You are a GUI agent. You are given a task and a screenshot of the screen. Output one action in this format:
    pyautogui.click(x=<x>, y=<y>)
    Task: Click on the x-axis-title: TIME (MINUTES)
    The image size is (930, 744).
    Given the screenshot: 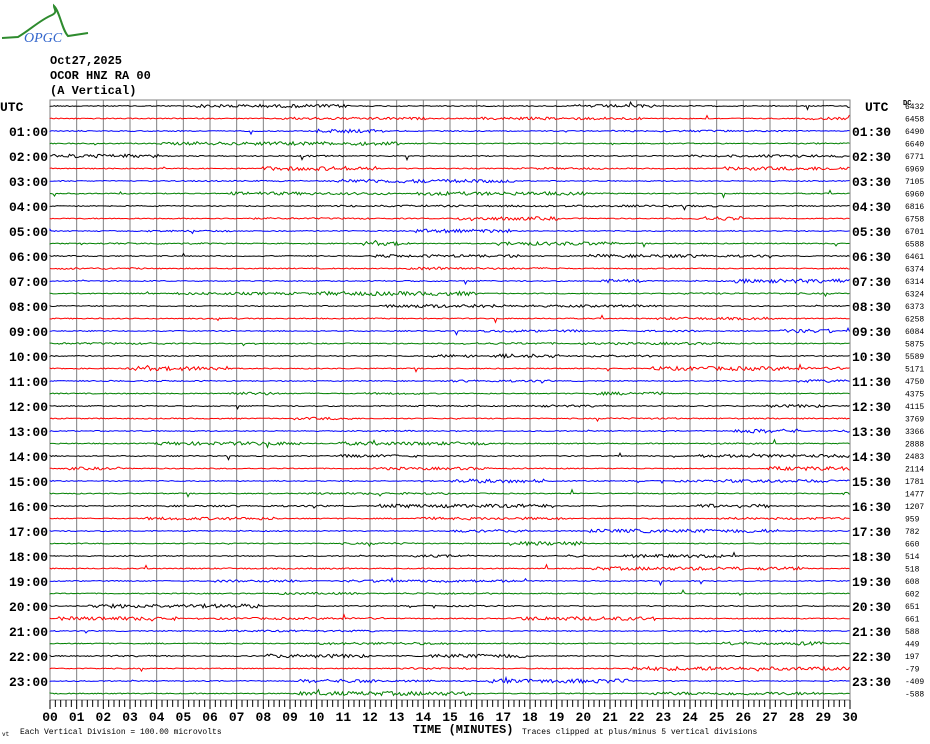 What is the action you would take?
    pyautogui.click(x=463, y=730)
    